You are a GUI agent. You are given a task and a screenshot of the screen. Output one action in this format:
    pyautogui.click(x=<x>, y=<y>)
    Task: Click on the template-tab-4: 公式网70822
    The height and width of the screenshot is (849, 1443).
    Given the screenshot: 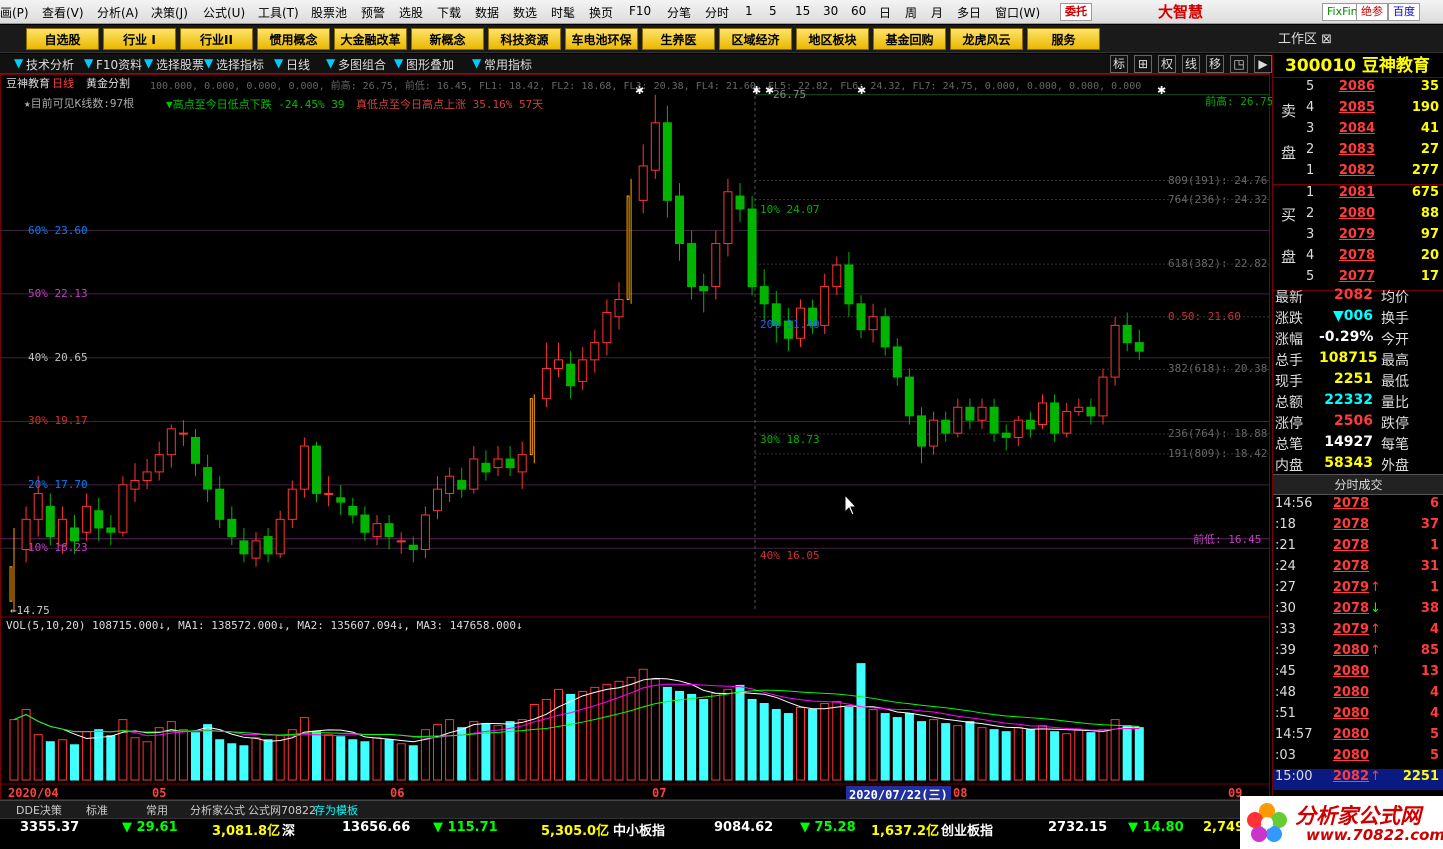 What is the action you would take?
    pyautogui.click(x=282, y=810)
    